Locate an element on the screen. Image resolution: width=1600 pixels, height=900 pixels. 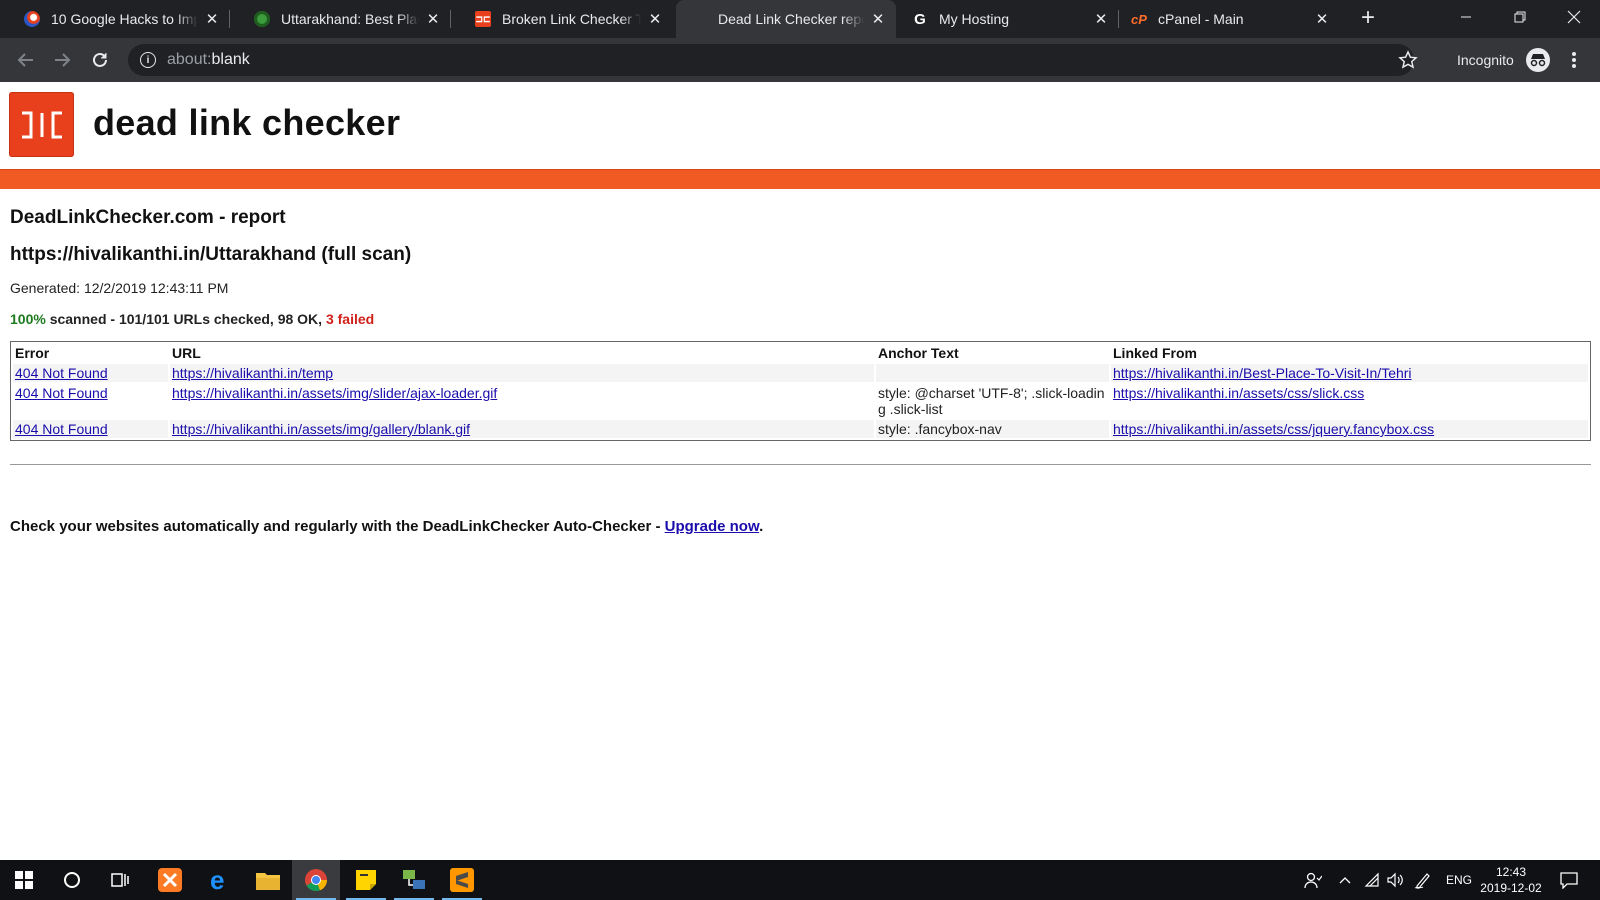
browser-tab-2: ⊐⊏ Broken Link Checker To ✕ is located at coordinates (562, 19).